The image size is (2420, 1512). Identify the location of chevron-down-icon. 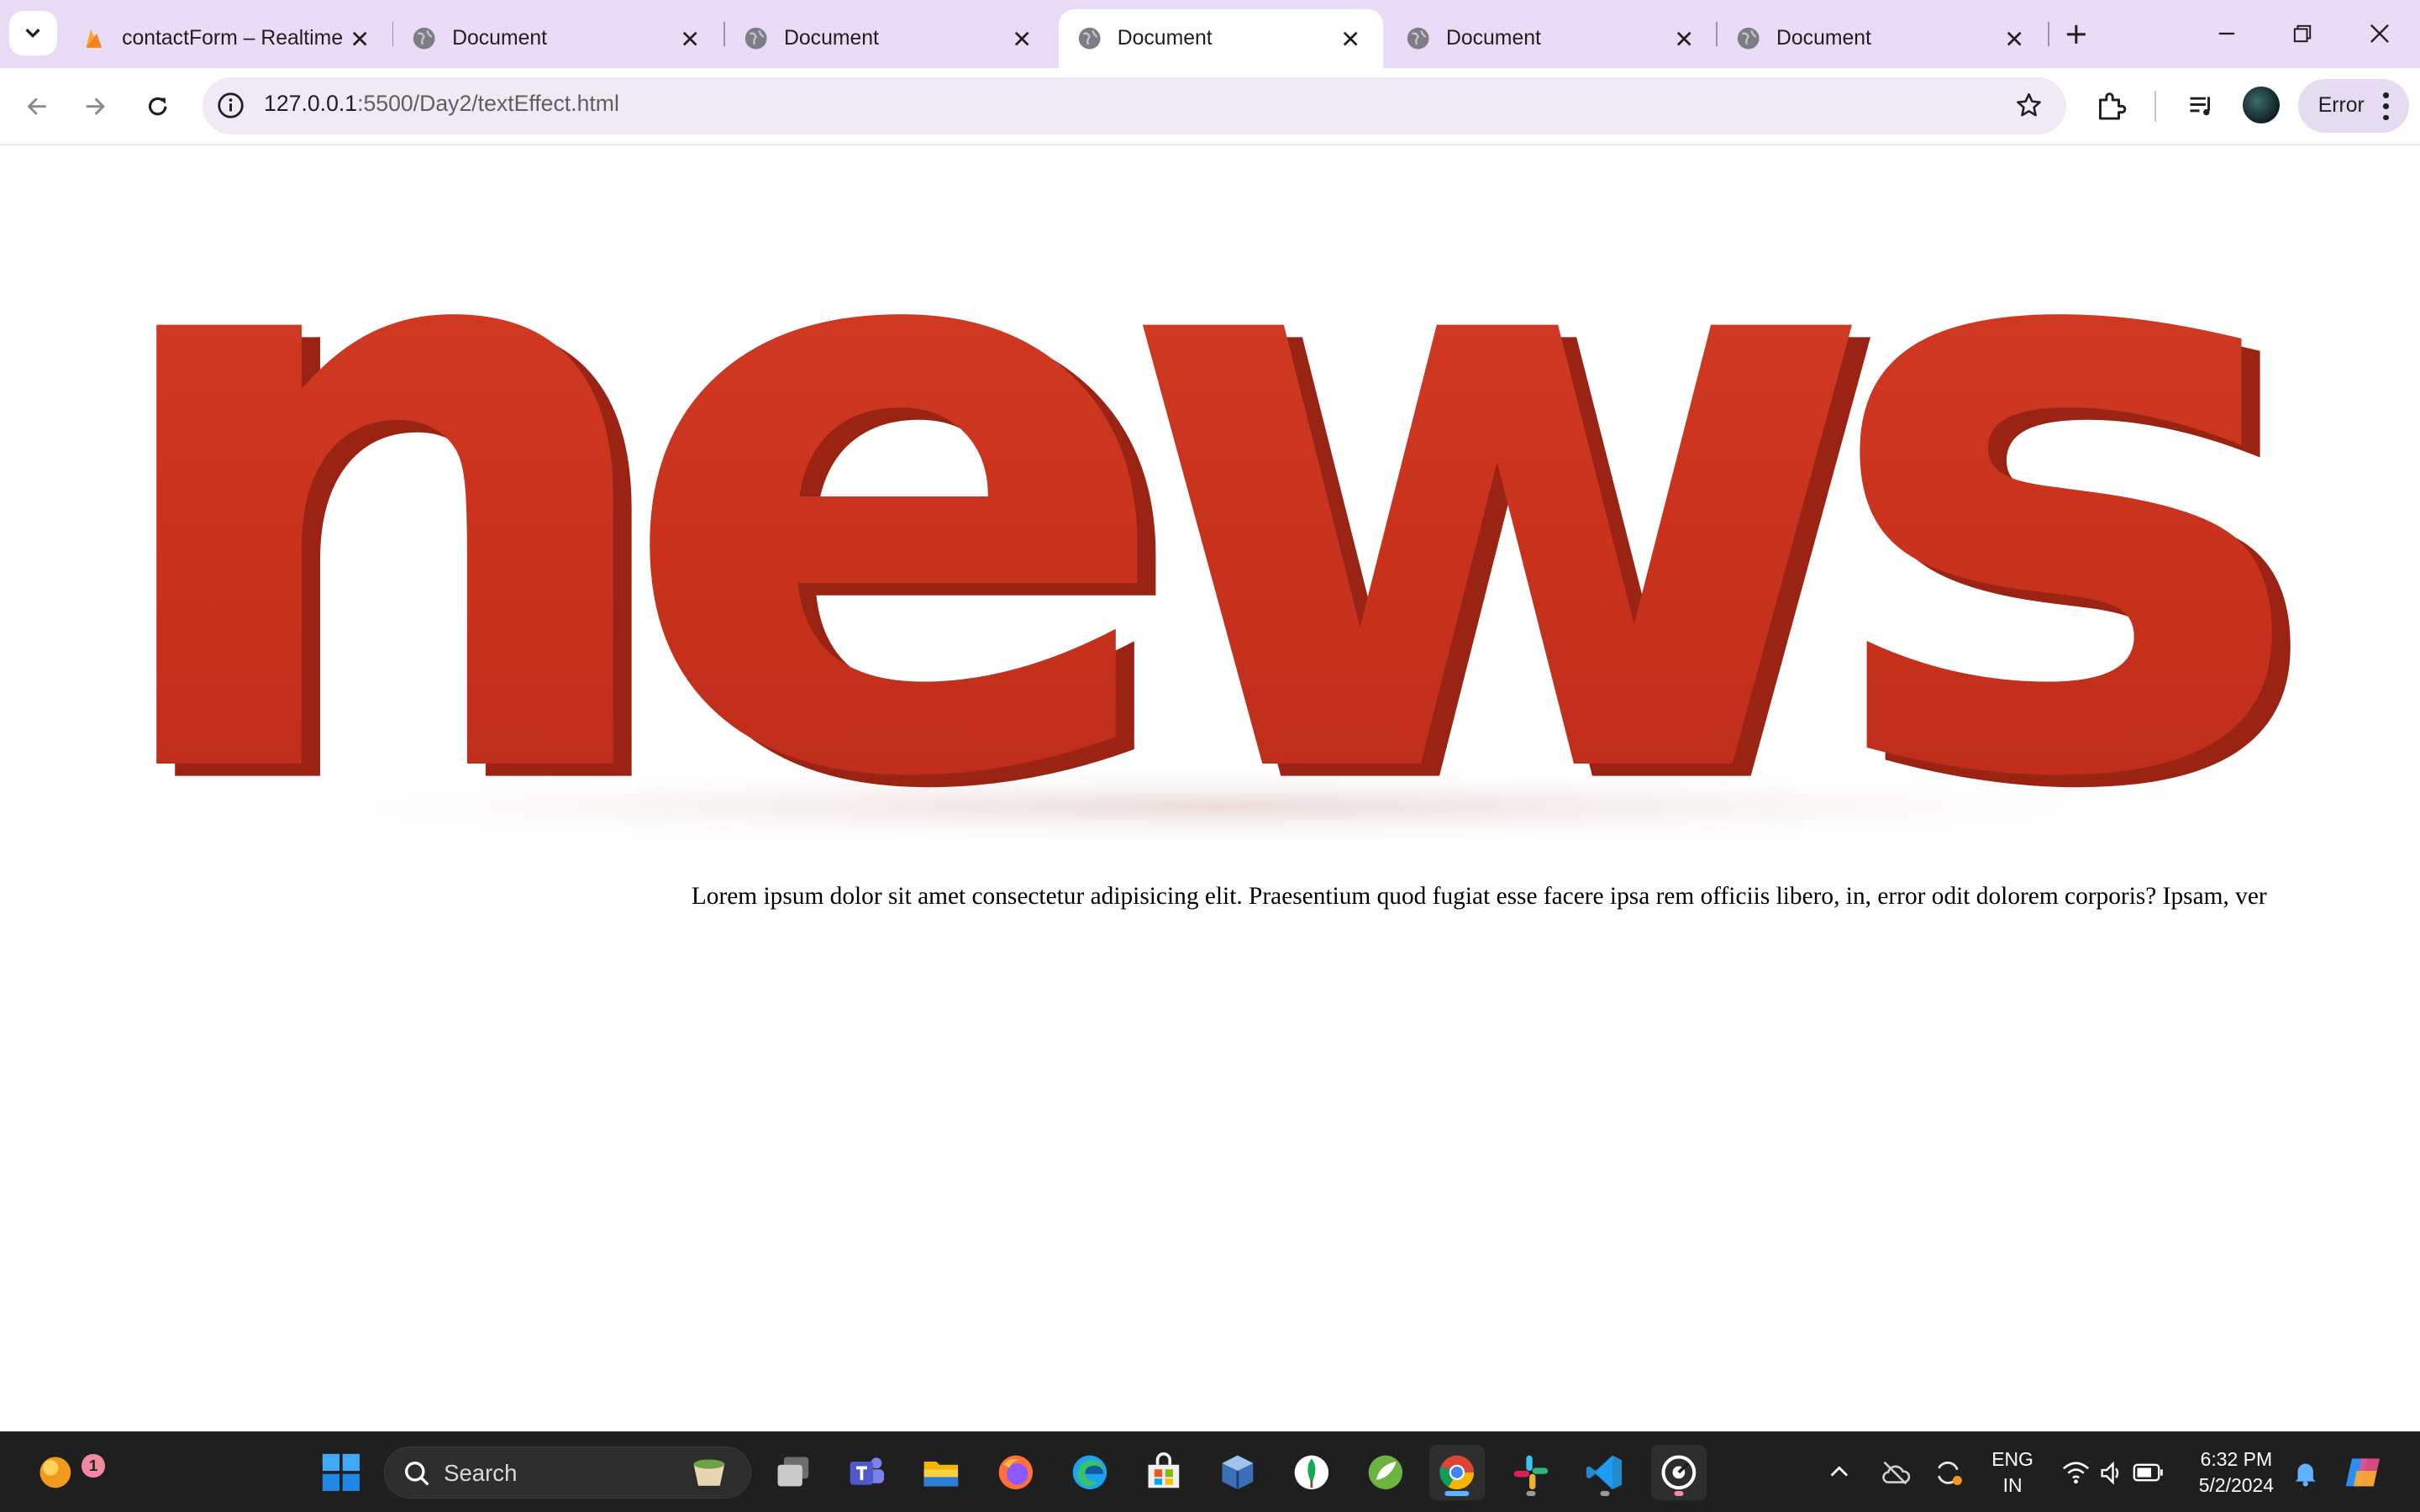
(33, 34).